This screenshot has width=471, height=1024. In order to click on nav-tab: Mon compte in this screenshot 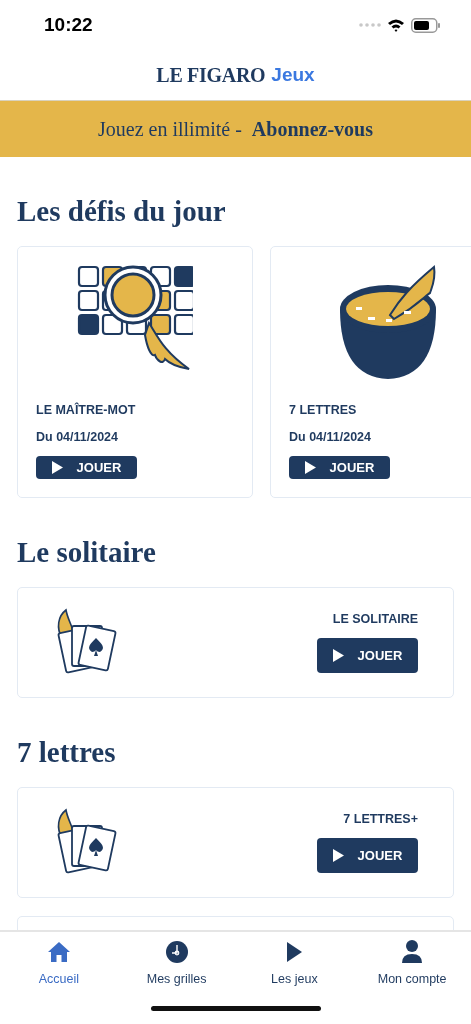, I will do `click(412, 963)`.